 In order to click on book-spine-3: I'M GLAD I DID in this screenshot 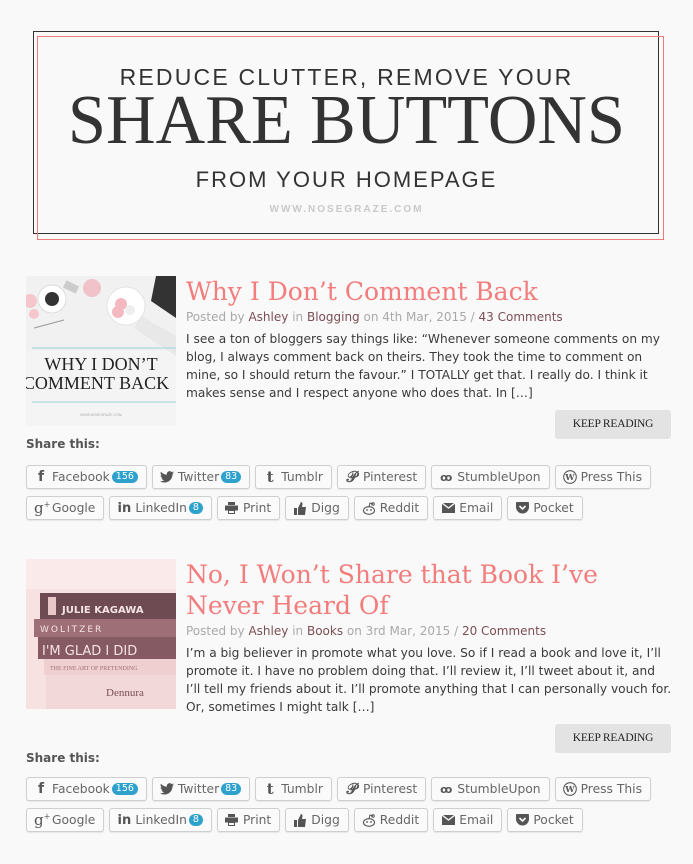, I will do `click(89, 651)`.